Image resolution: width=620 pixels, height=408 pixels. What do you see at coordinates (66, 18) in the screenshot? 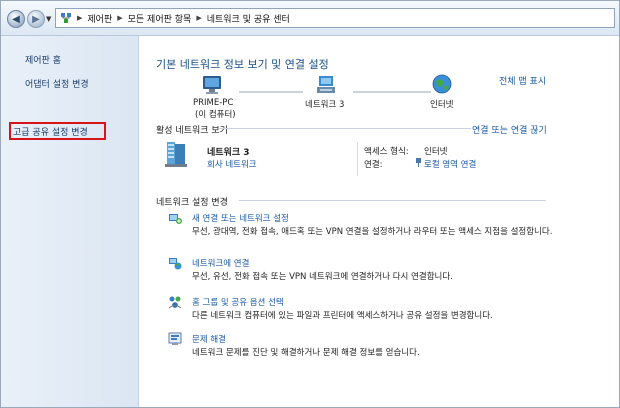
I see `network-location-icon` at bounding box center [66, 18].